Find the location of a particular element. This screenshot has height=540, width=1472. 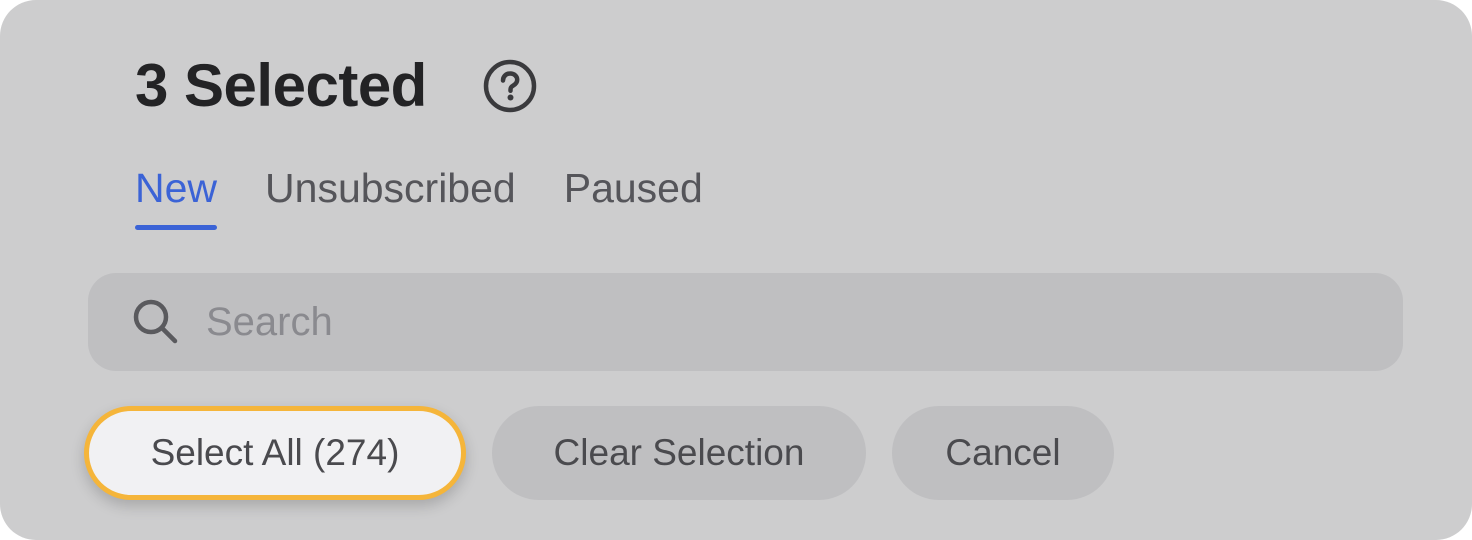

cancel-button: Cancel is located at coordinates (1003, 453).